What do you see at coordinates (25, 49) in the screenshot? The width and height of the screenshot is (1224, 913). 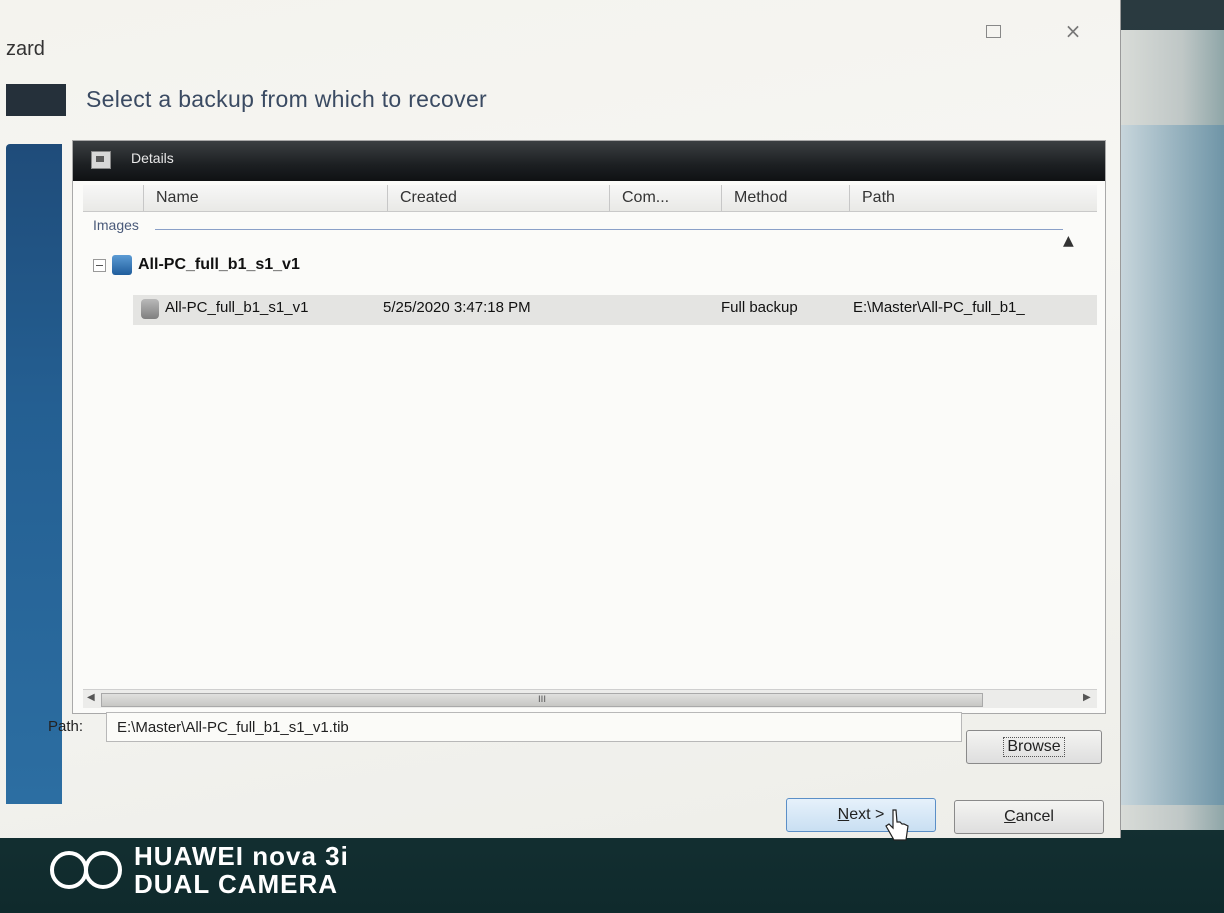 I see `window-title: zard` at bounding box center [25, 49].